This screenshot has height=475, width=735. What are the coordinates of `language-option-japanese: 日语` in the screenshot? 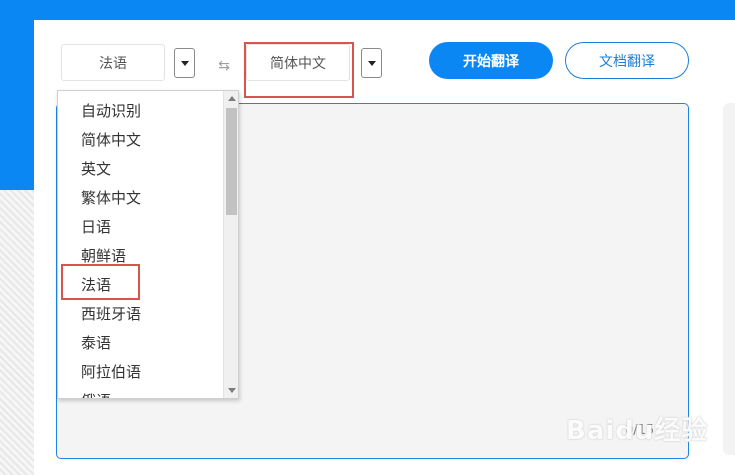 It's located at (140, 227).